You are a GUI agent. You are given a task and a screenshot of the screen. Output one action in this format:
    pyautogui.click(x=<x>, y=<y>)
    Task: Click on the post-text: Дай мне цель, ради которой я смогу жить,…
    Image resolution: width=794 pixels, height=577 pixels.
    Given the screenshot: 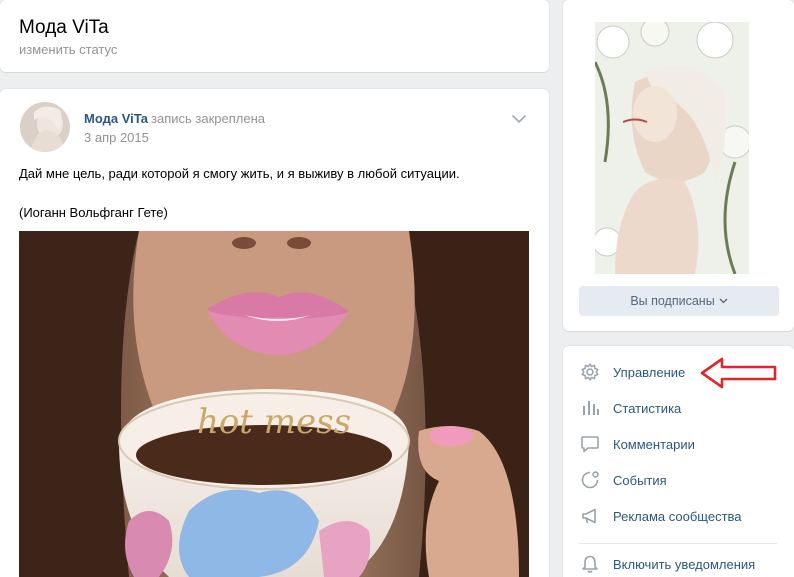 What is the action you would take?
    pyautogui.click(x=239, y=173)
    